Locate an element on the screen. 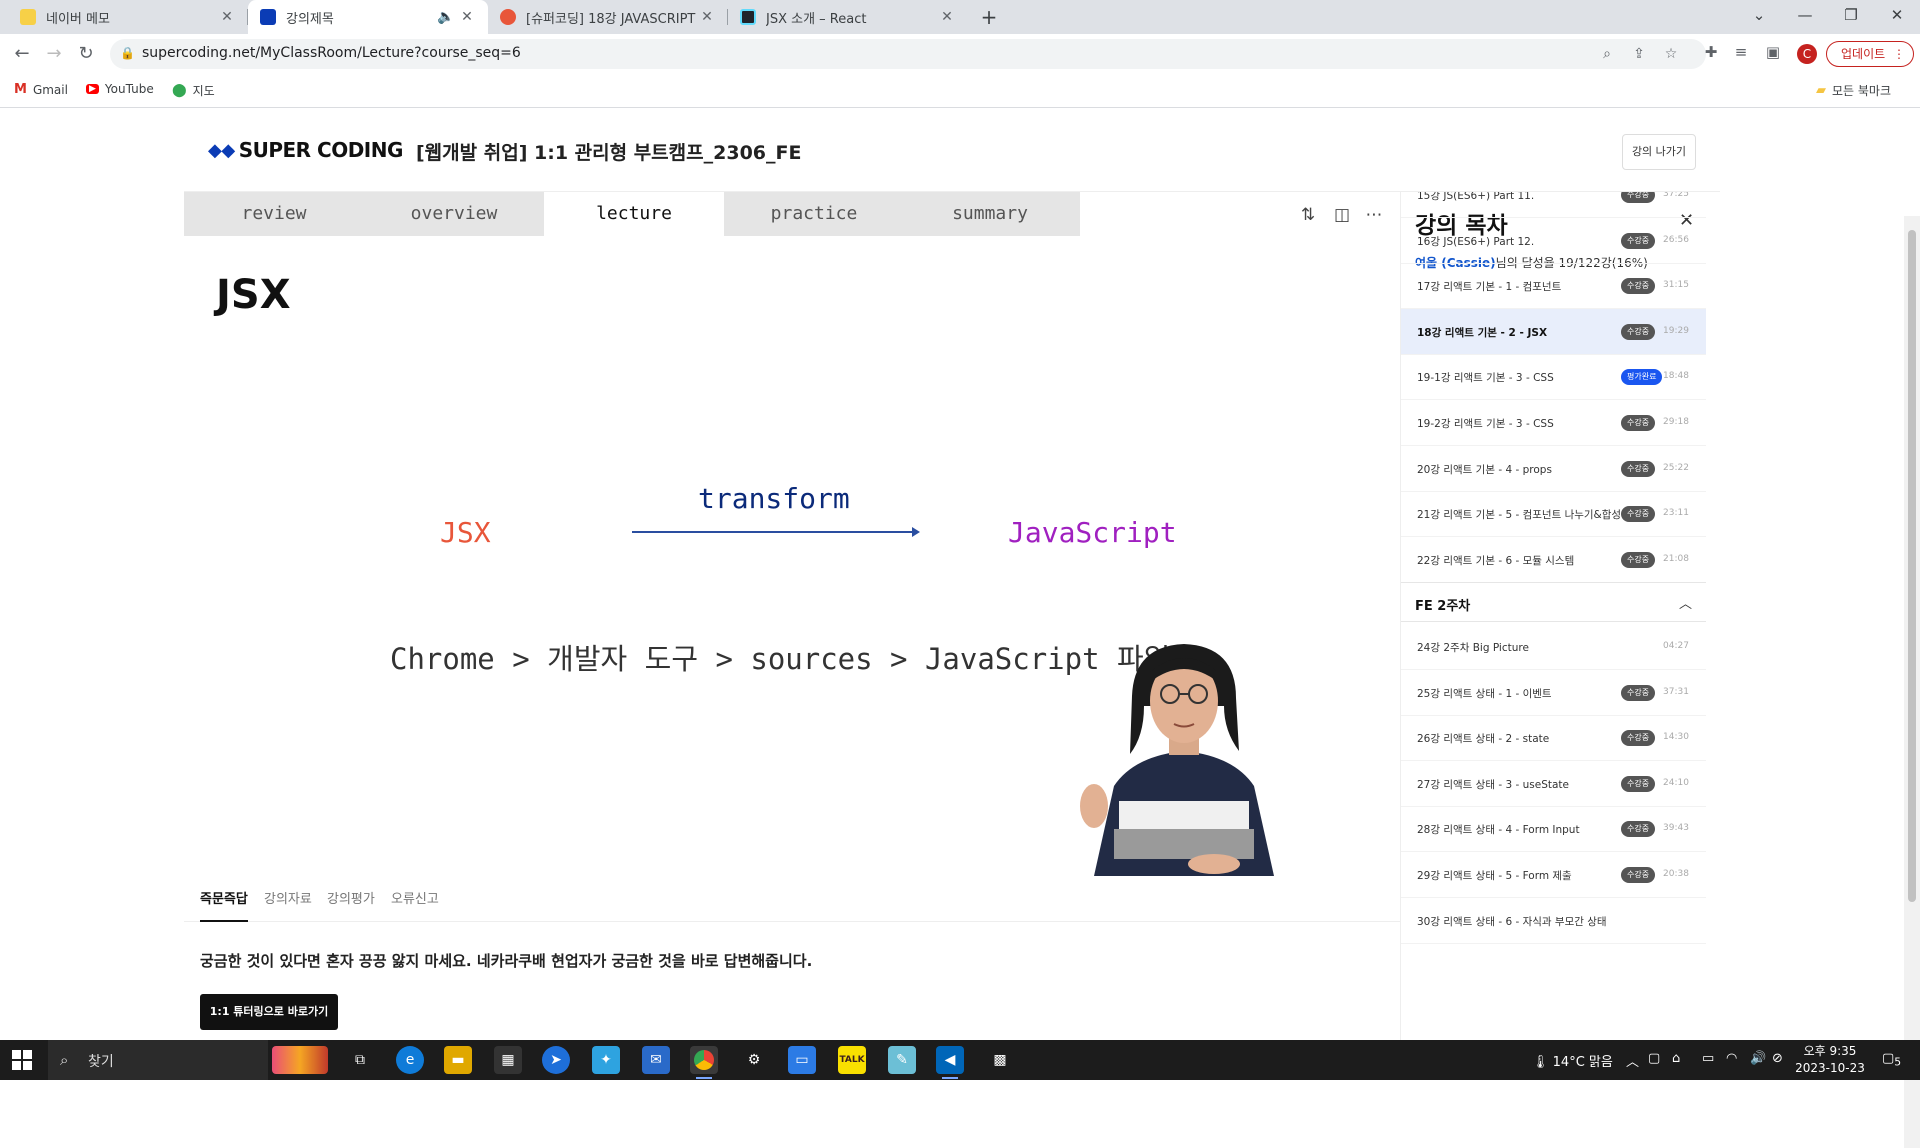 The height and width of the screenshot is (1148, 1920). menu-dots-icon: ⋮ is located at coordinates (1899, 54).